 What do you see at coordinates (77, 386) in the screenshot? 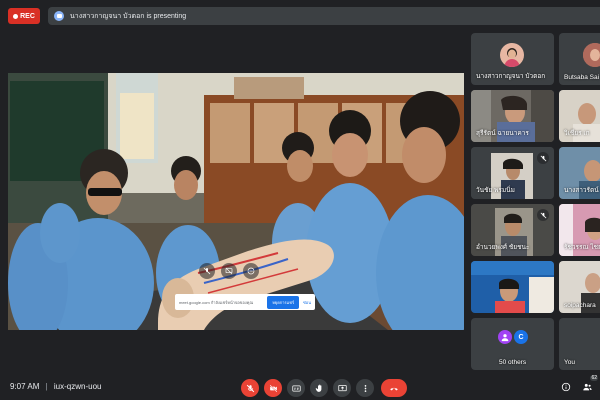
I see `meeting-code: iux-qzwn-uou` at bounding box center [77, 386].